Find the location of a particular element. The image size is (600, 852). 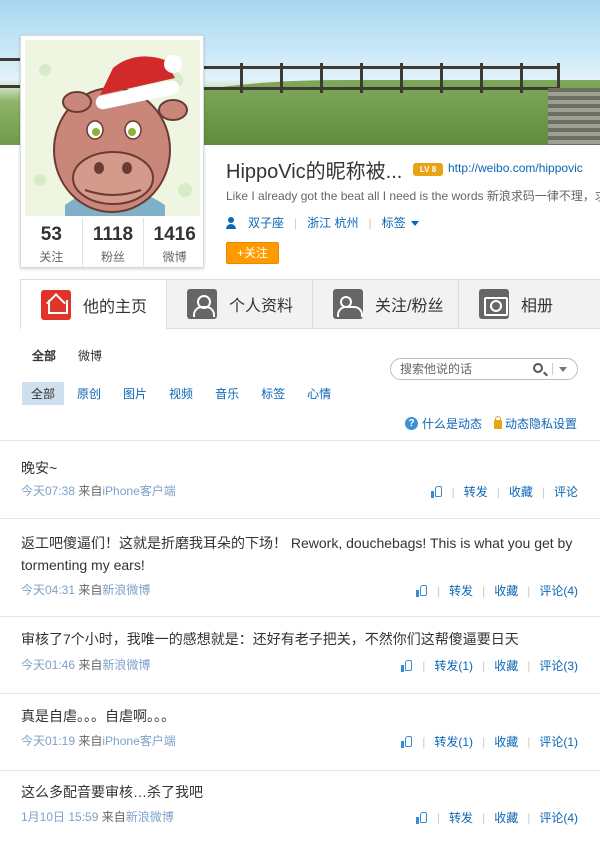

filter-type-mood: 心情 is located at coordinates (319, 393).